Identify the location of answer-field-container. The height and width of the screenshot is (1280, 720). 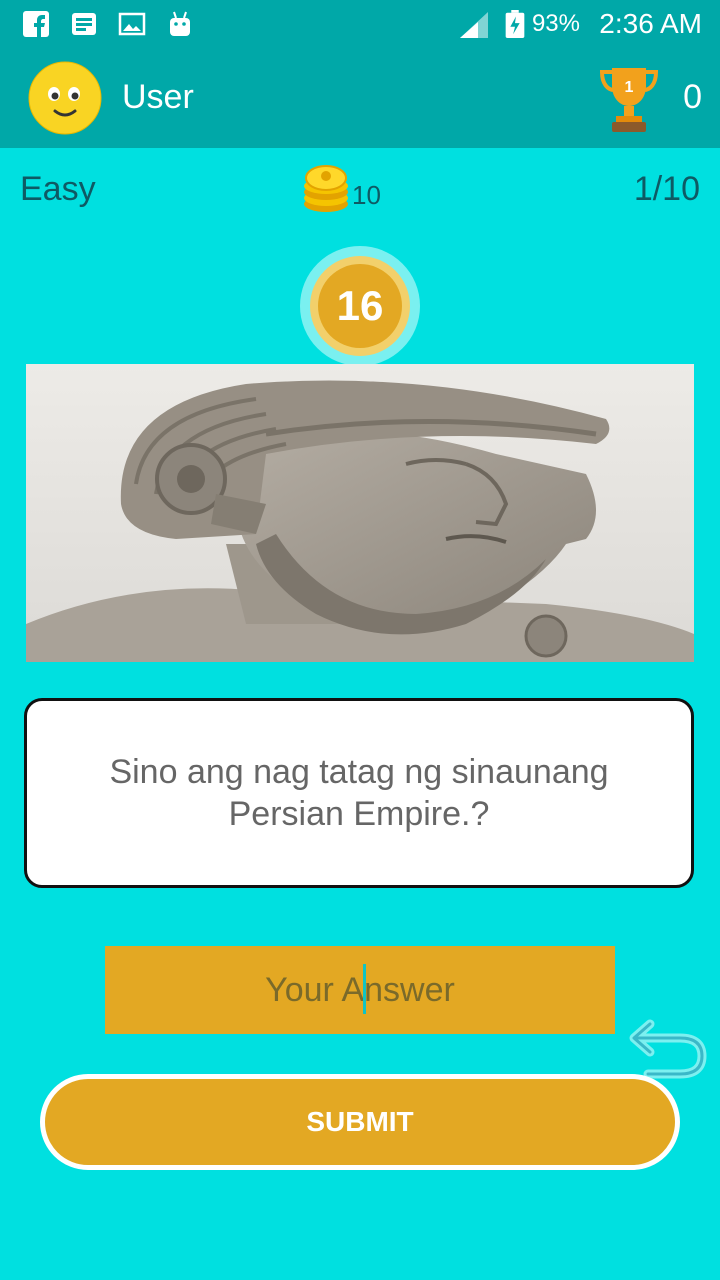
(360, 990).